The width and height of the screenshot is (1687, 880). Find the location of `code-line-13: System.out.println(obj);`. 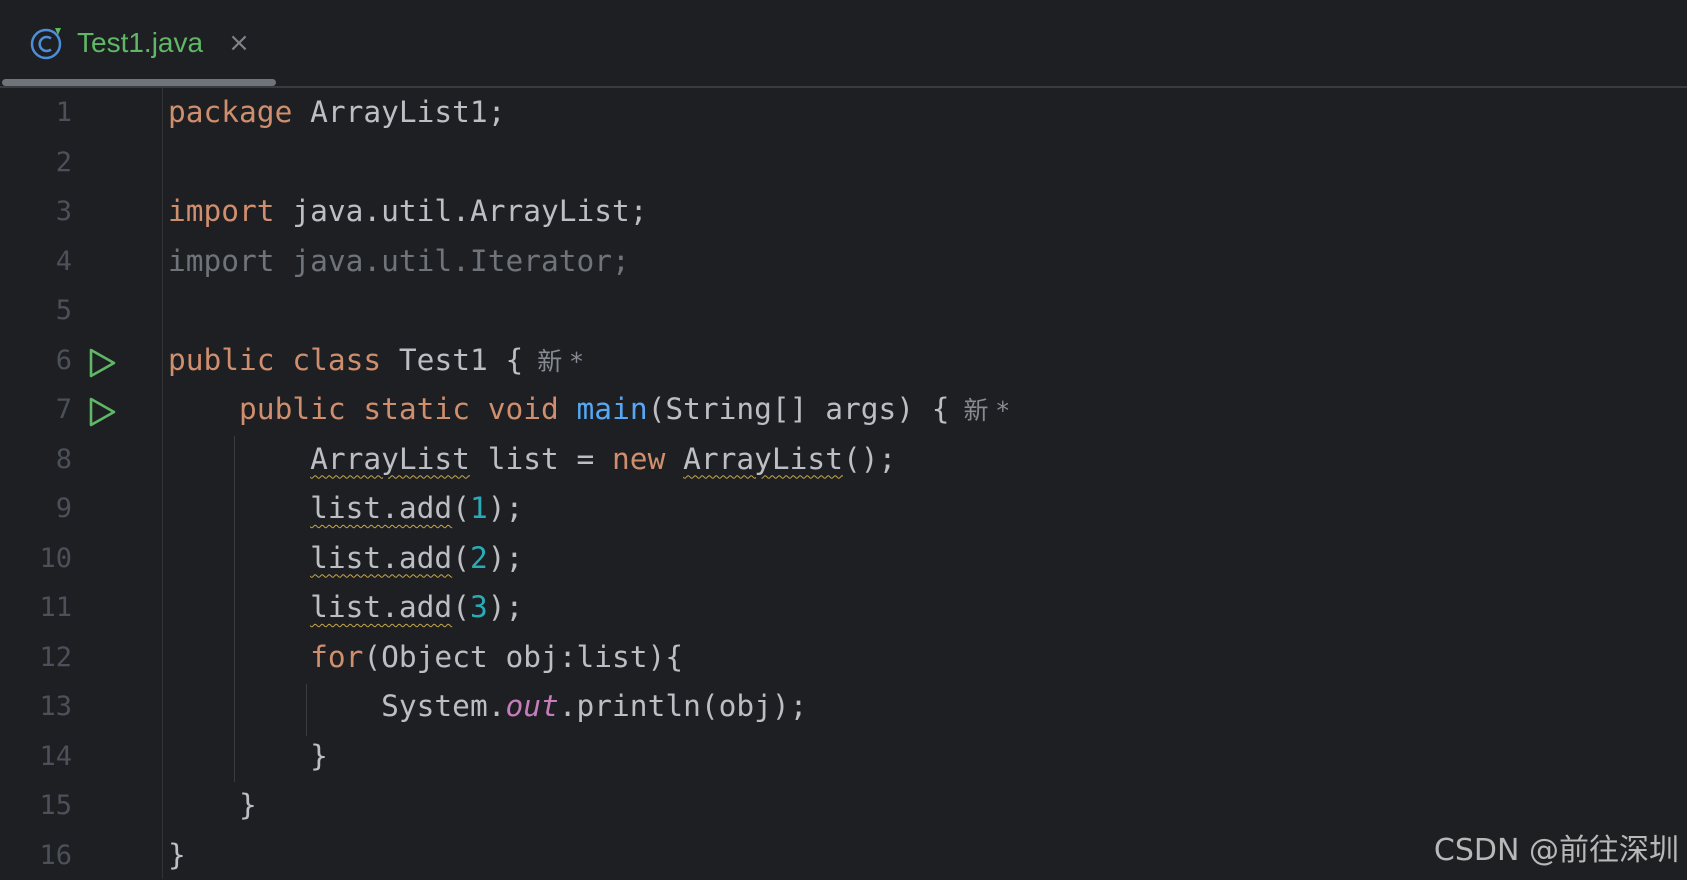

code-line-13: System.out.println(obj); is located at coordinates (487, 707).